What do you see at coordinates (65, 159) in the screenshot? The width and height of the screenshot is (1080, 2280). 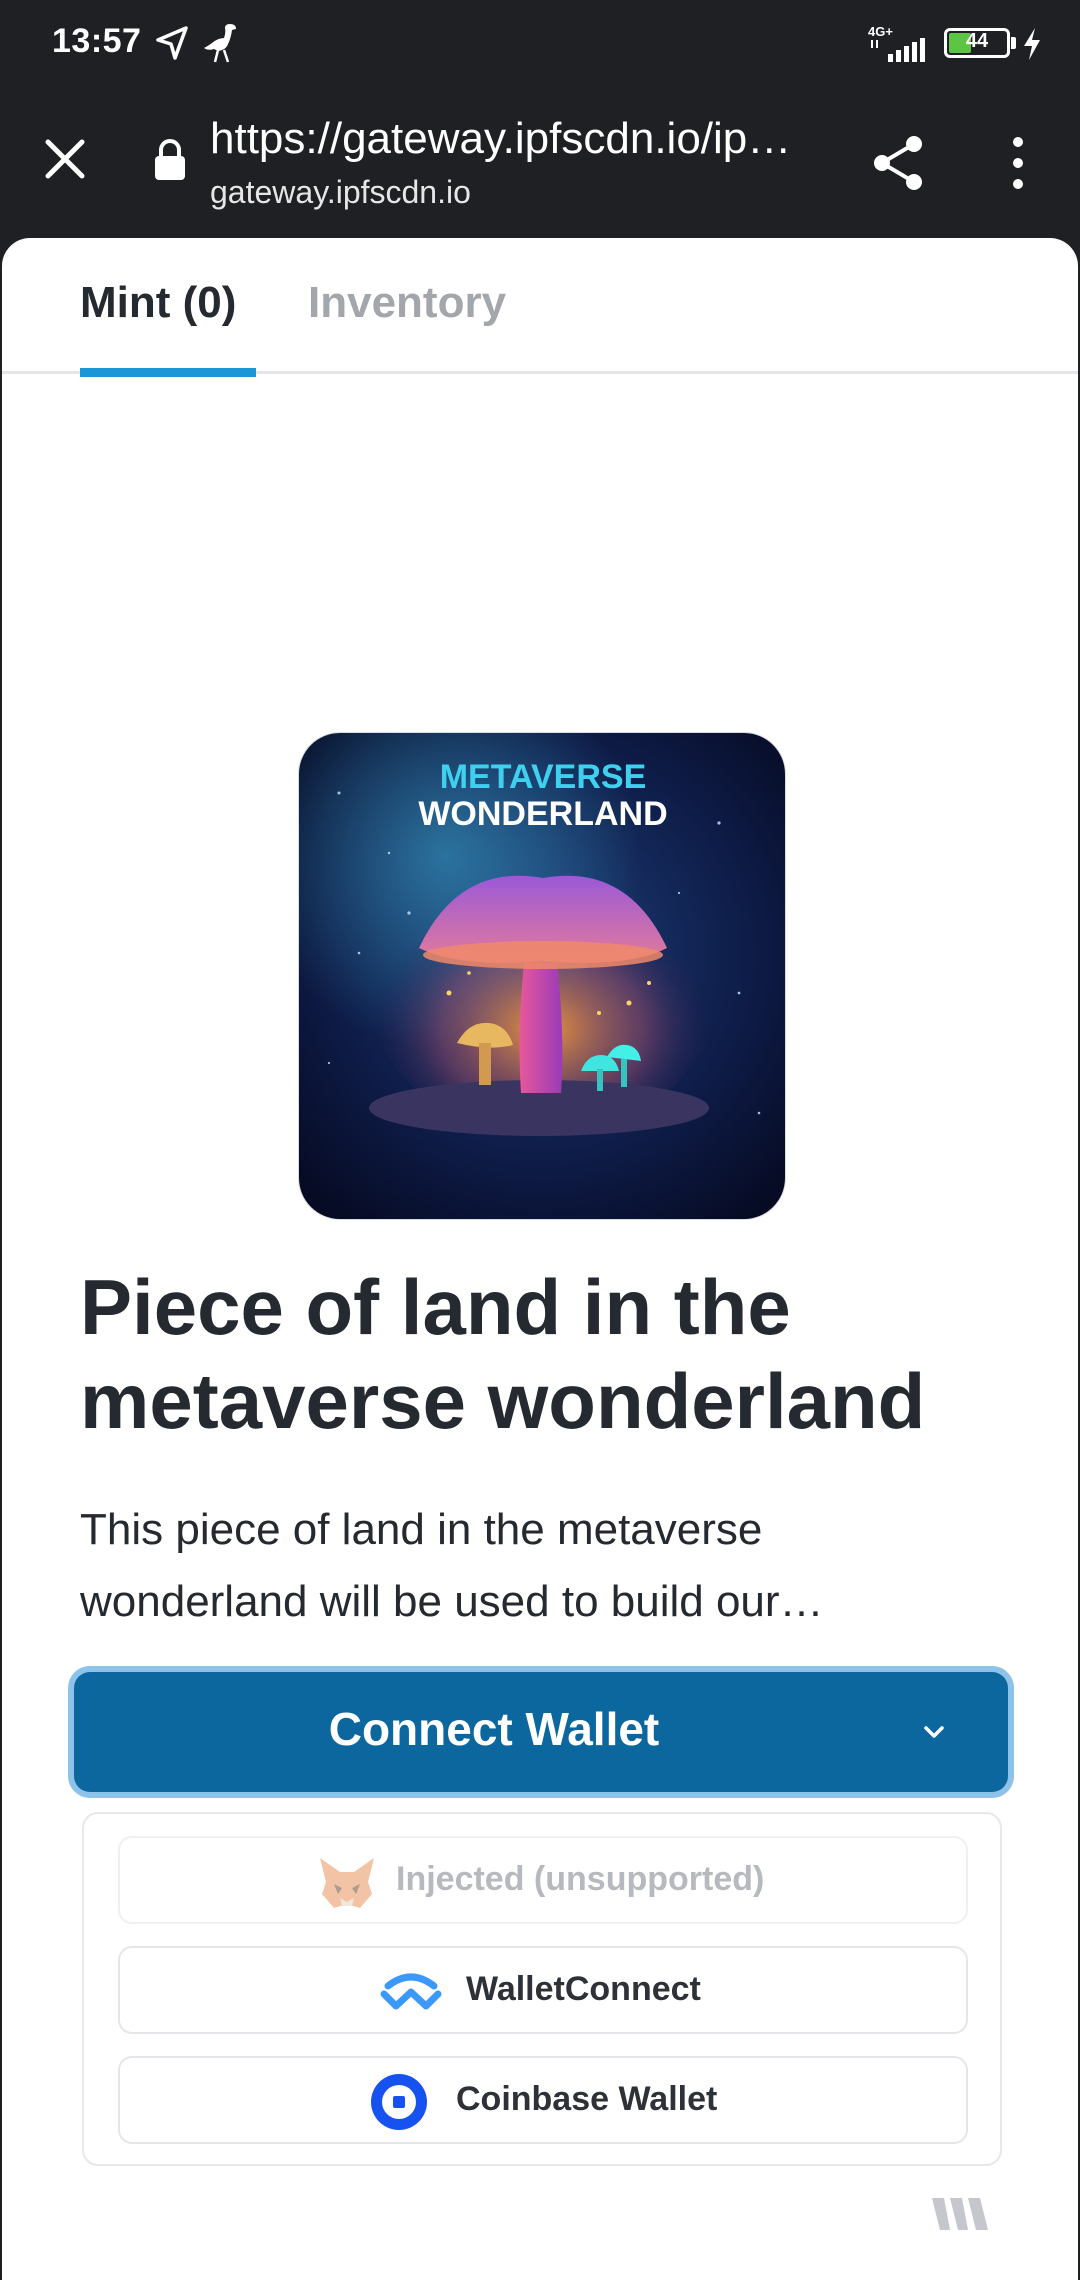 I see `close-icon` at bounding box center [65, 159].